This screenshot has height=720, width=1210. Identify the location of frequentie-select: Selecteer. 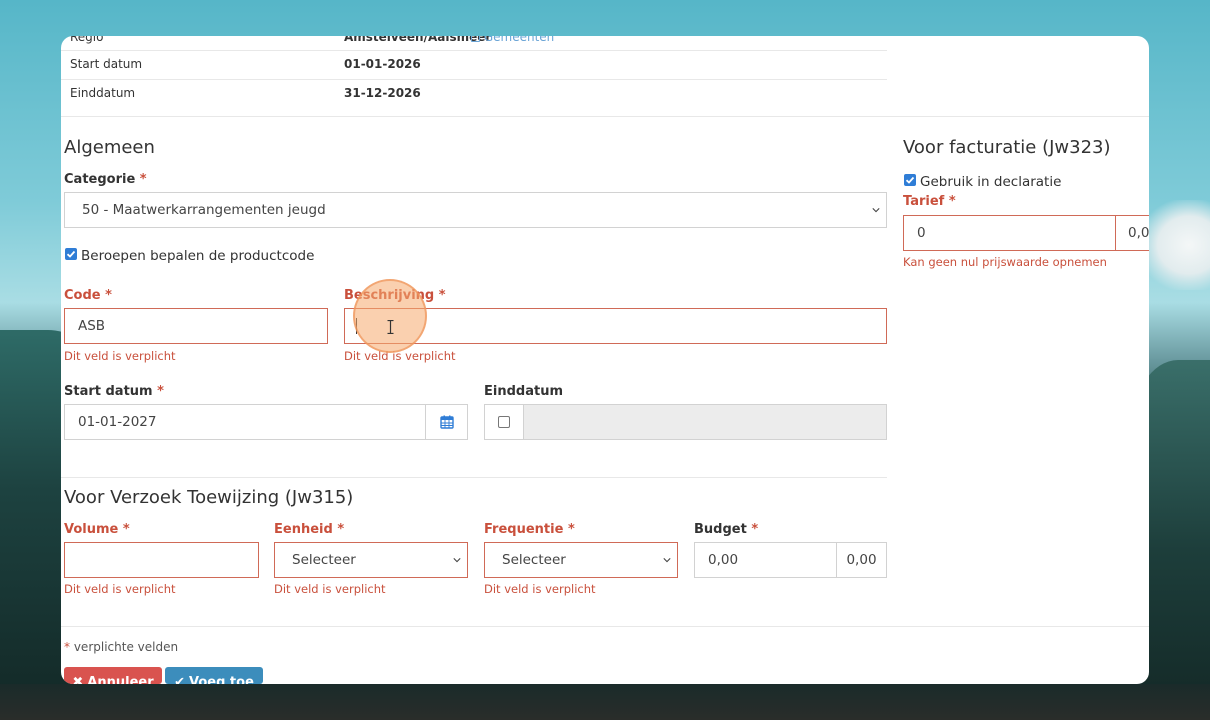
(581, 560).